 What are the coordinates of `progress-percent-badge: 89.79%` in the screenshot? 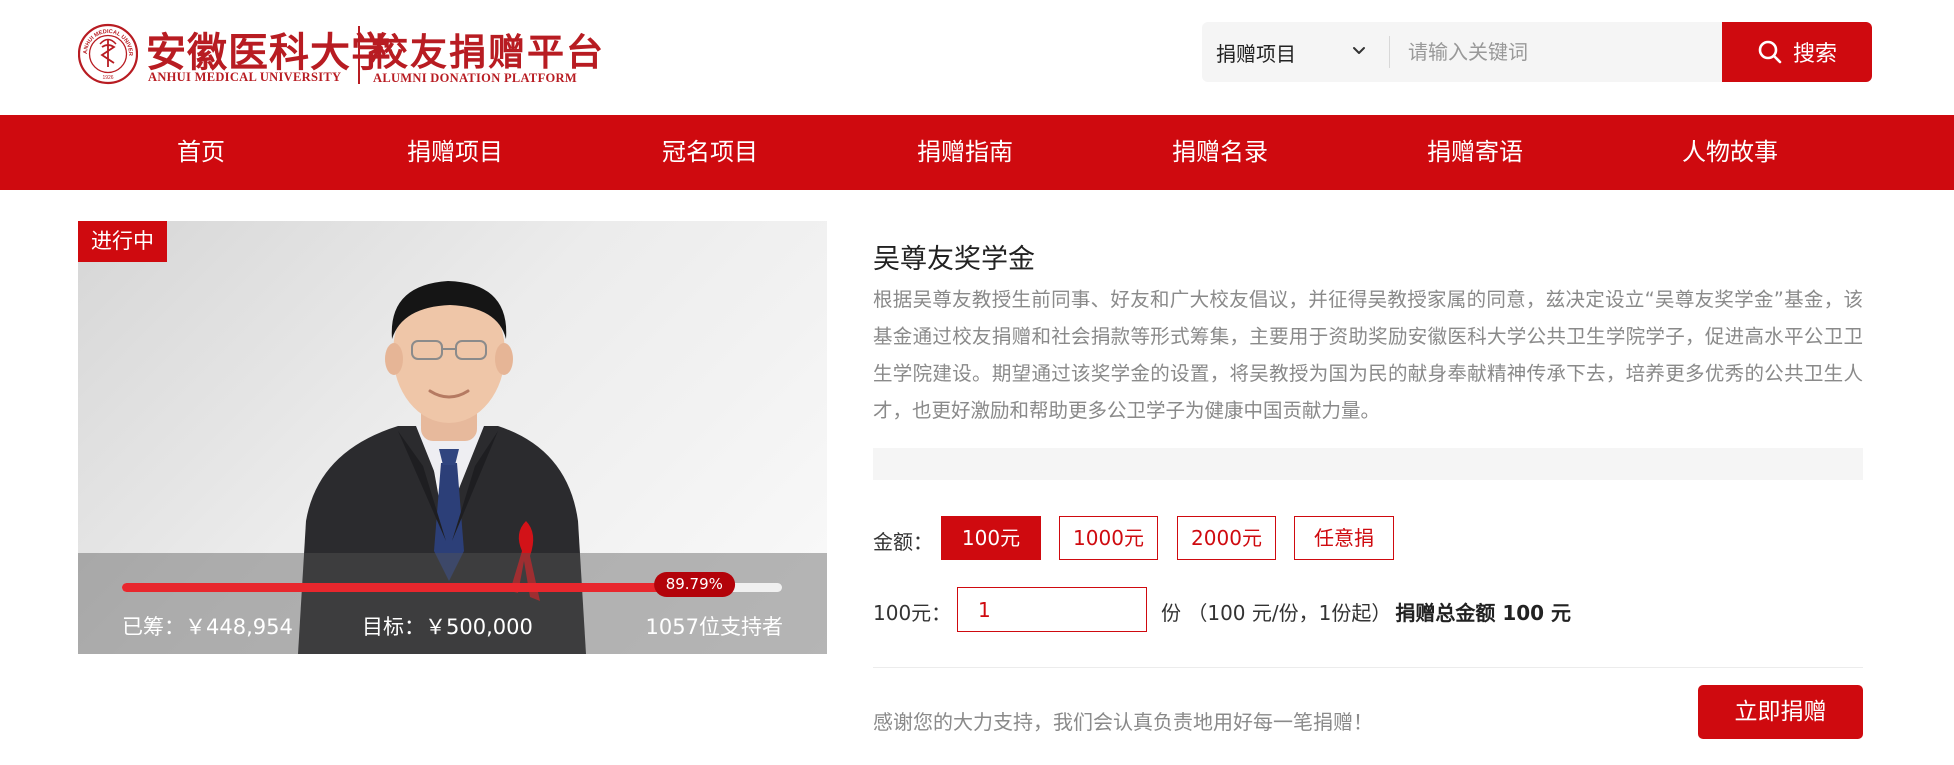 It's located at (694, 584).